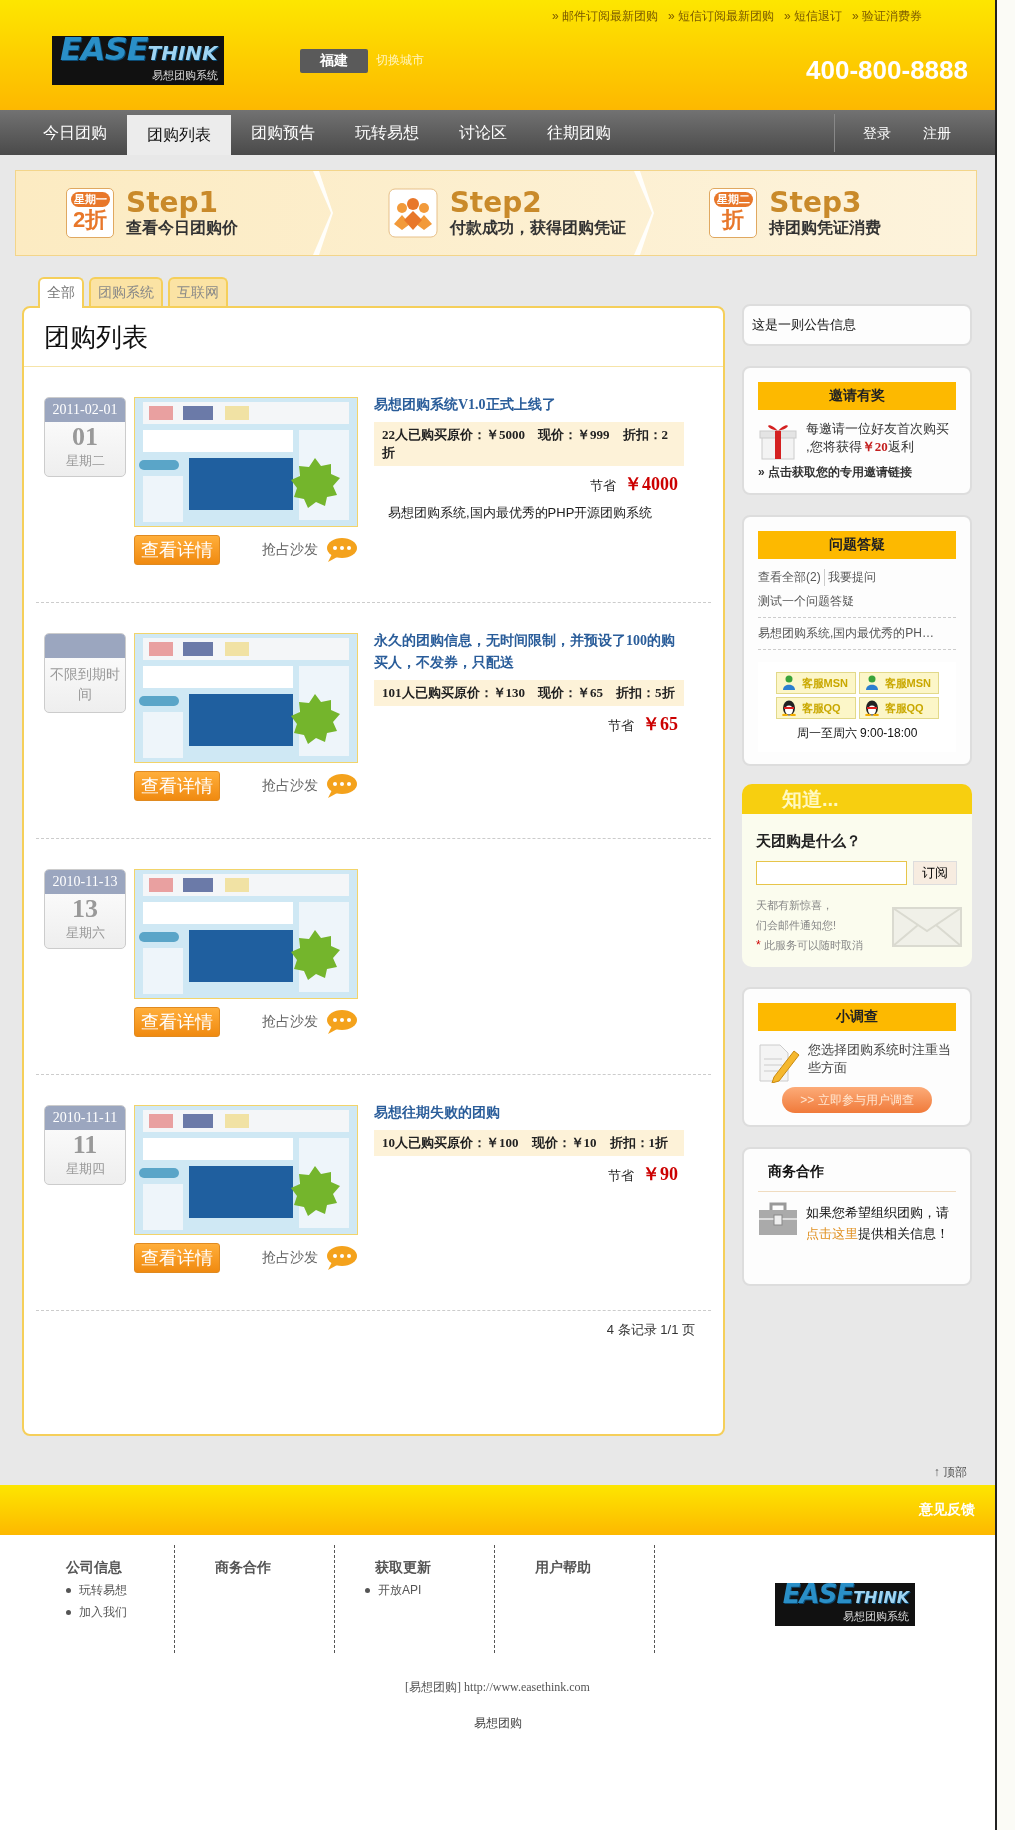 Image resolution: width=1015 pixels, height=1830 pixels. I want to click on deal-title-link: 易想团购系统V1.0正式上线了, so click(529, 405).